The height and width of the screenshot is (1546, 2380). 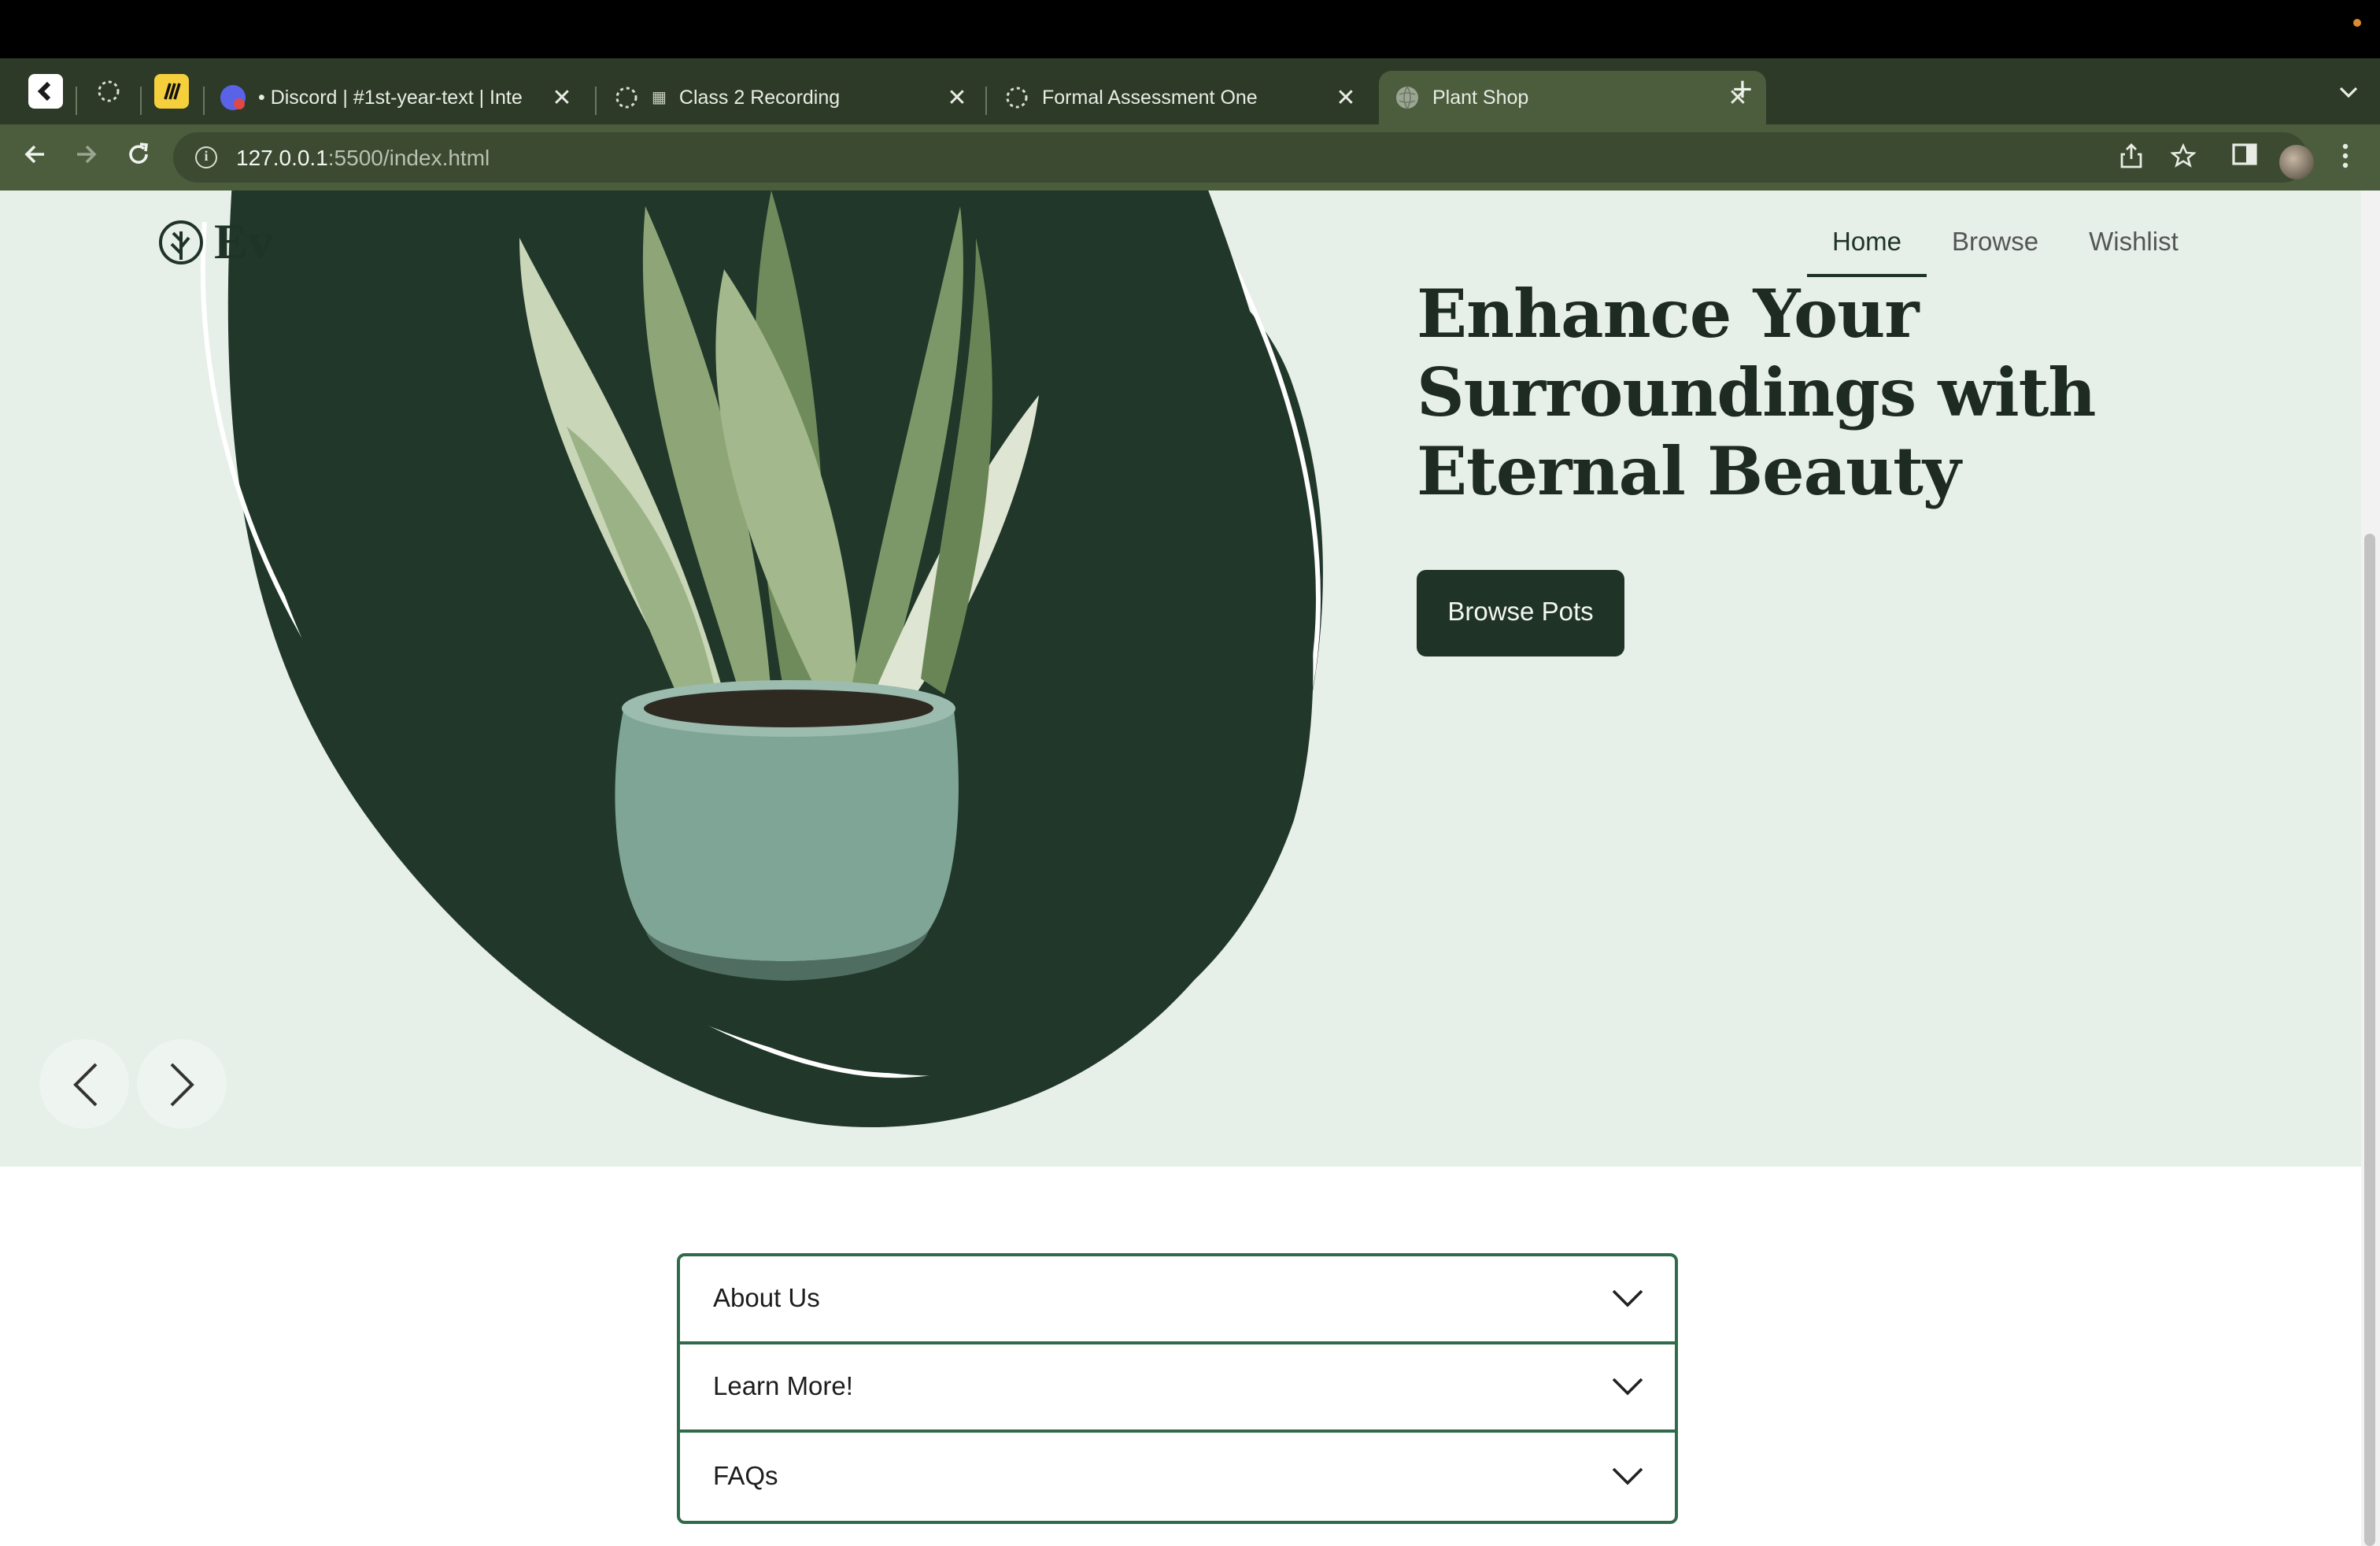 I want to click on pot, so click(x=787, y=831).